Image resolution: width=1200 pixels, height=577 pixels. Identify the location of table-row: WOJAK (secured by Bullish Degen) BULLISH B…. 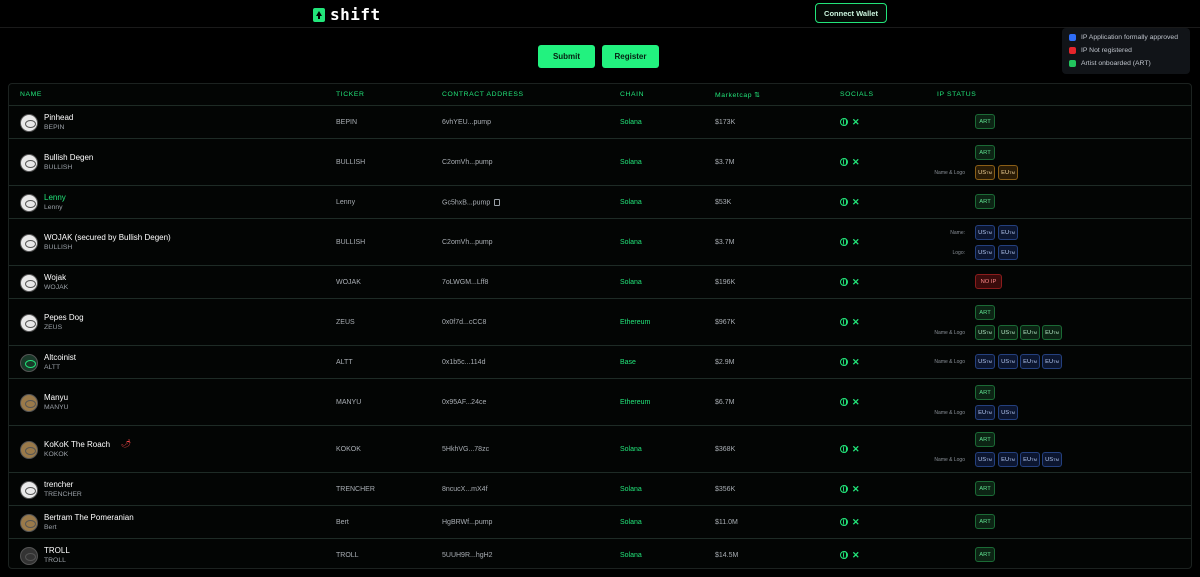
(600, 242).